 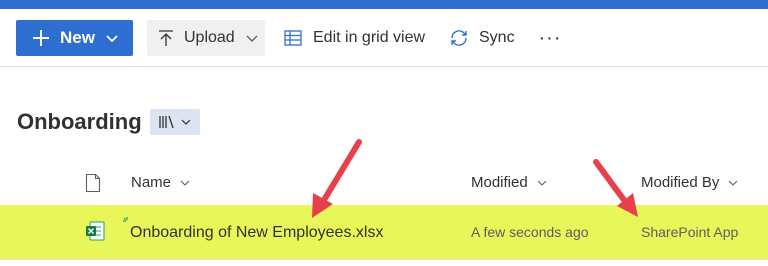 What do you see at coordinates (384, 66) in the screenshot?
I see `toolbar-divider` at bounding box center [384, 66].